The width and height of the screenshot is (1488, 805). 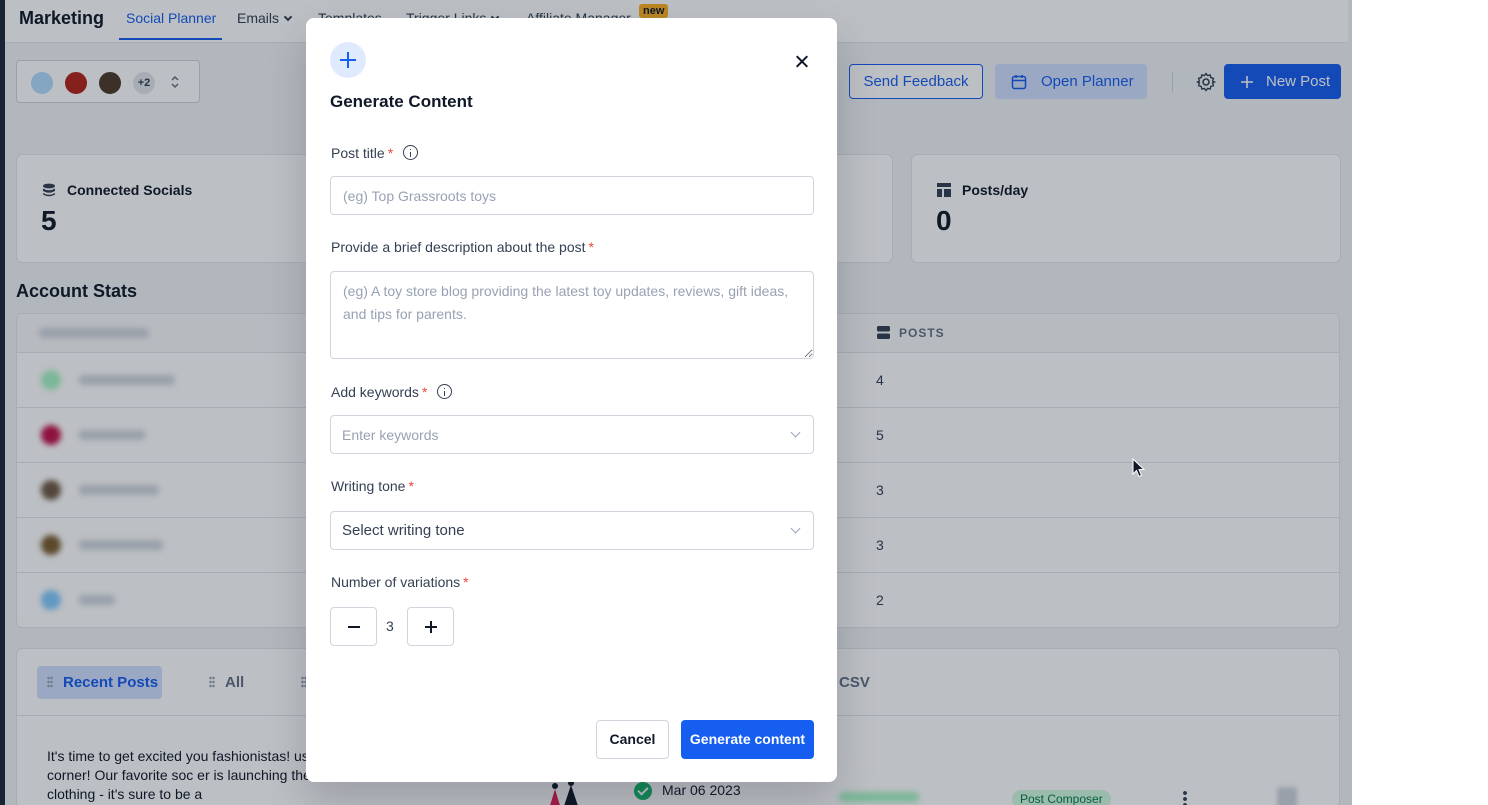 What do you see at coordinates (375, 392) in the screenshot?
I see `keywords-label-text: Add keywords` at bounding box center [375, 392].